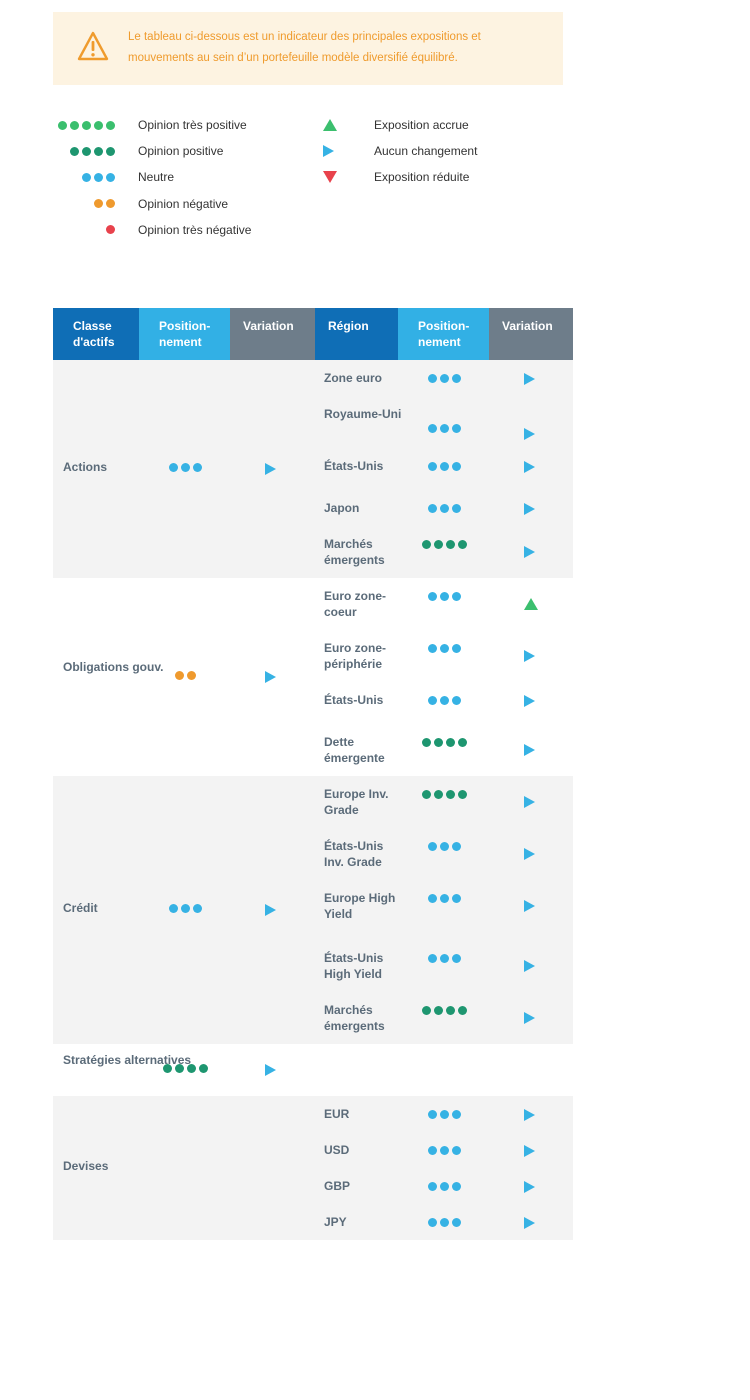 The height and width of the screenshot is (1400, 750). I want to click on region-name: Europe Inv. Grade, so click(356, 802).